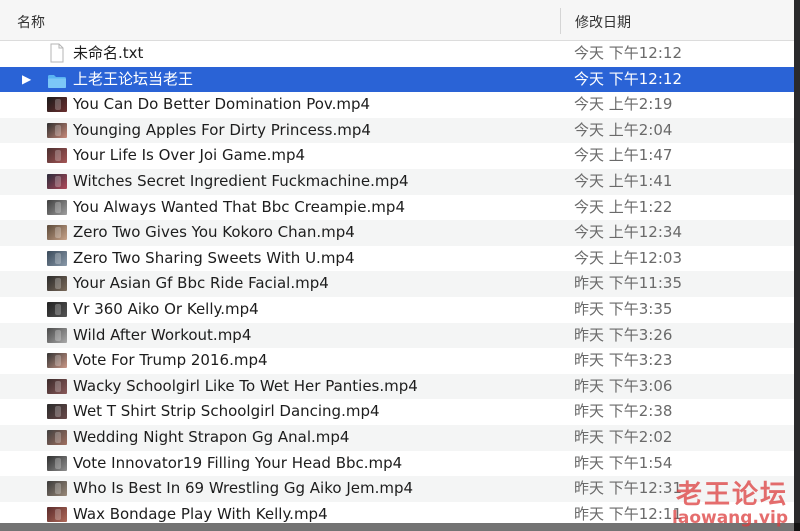  What do you see at coordinates (397, 335) in the screenshot?
I see `file-row: Wild After Workout.mp4 昨天 下午3:26` at bounding box center [397, 335].